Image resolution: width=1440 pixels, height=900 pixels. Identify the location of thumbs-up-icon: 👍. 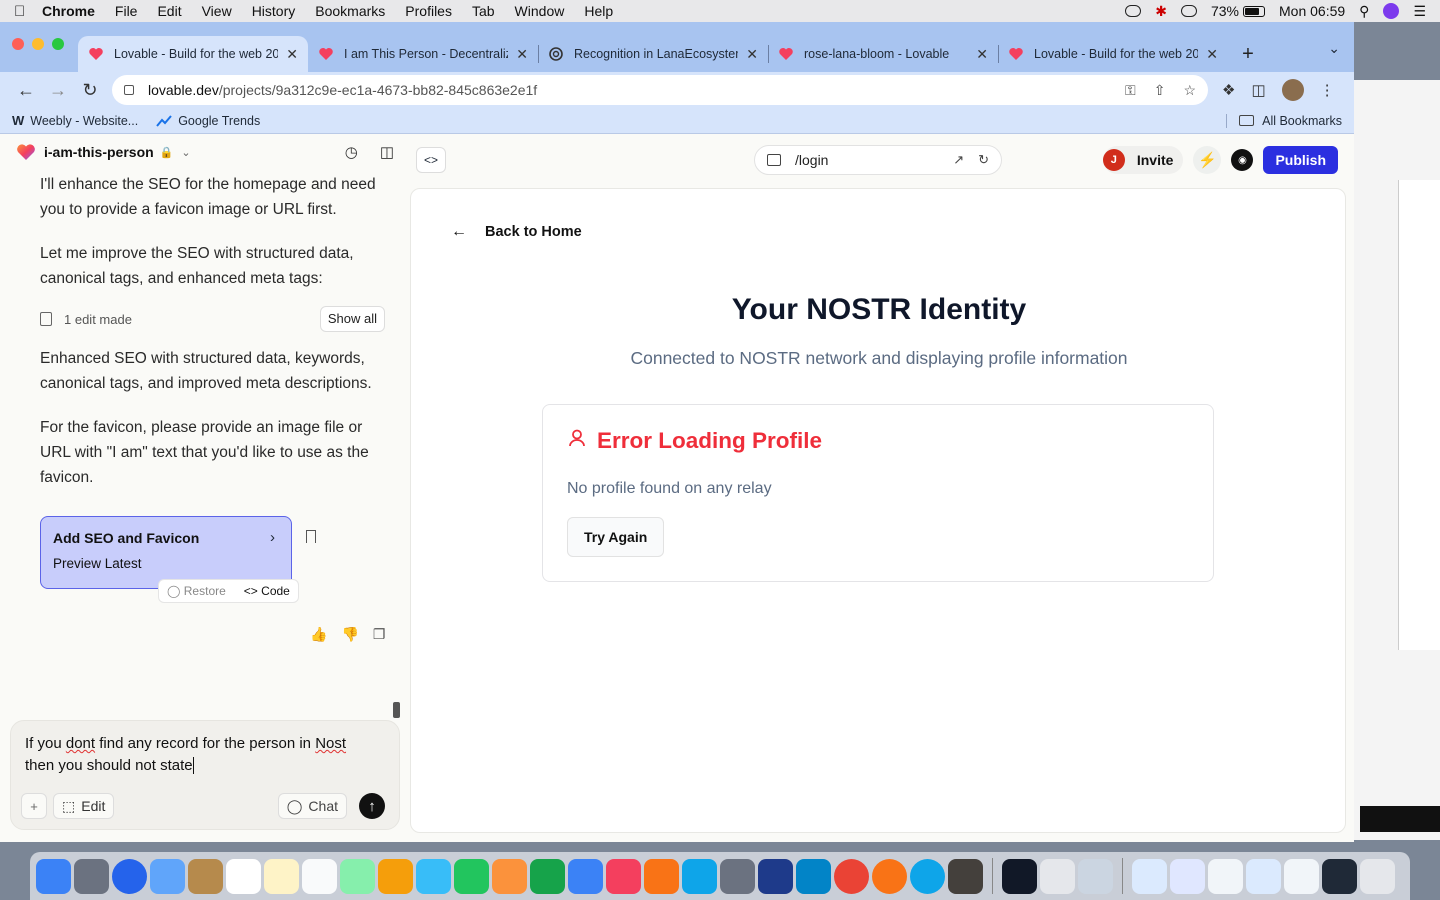
(318, 634).